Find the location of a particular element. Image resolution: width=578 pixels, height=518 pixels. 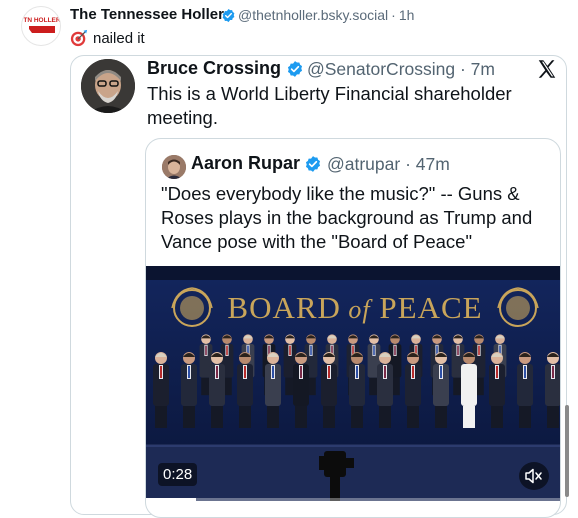

quoted-author-handle: @SenatorCrossing is located at coordinates (381, 69).